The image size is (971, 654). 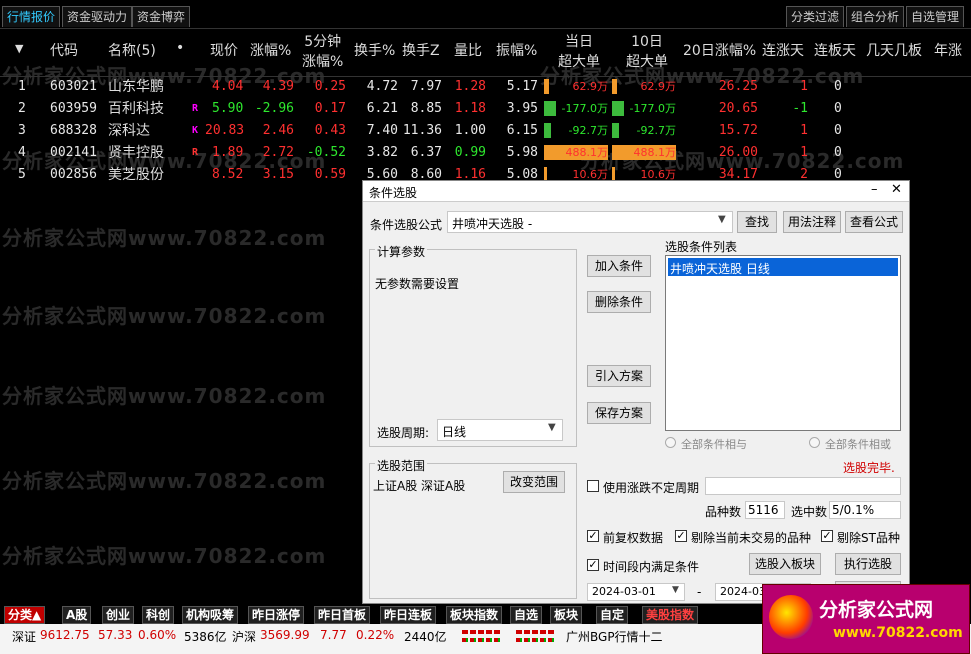 I want to click on tab-fund-drive: 资金驱动力, so click(x=97, y=16).